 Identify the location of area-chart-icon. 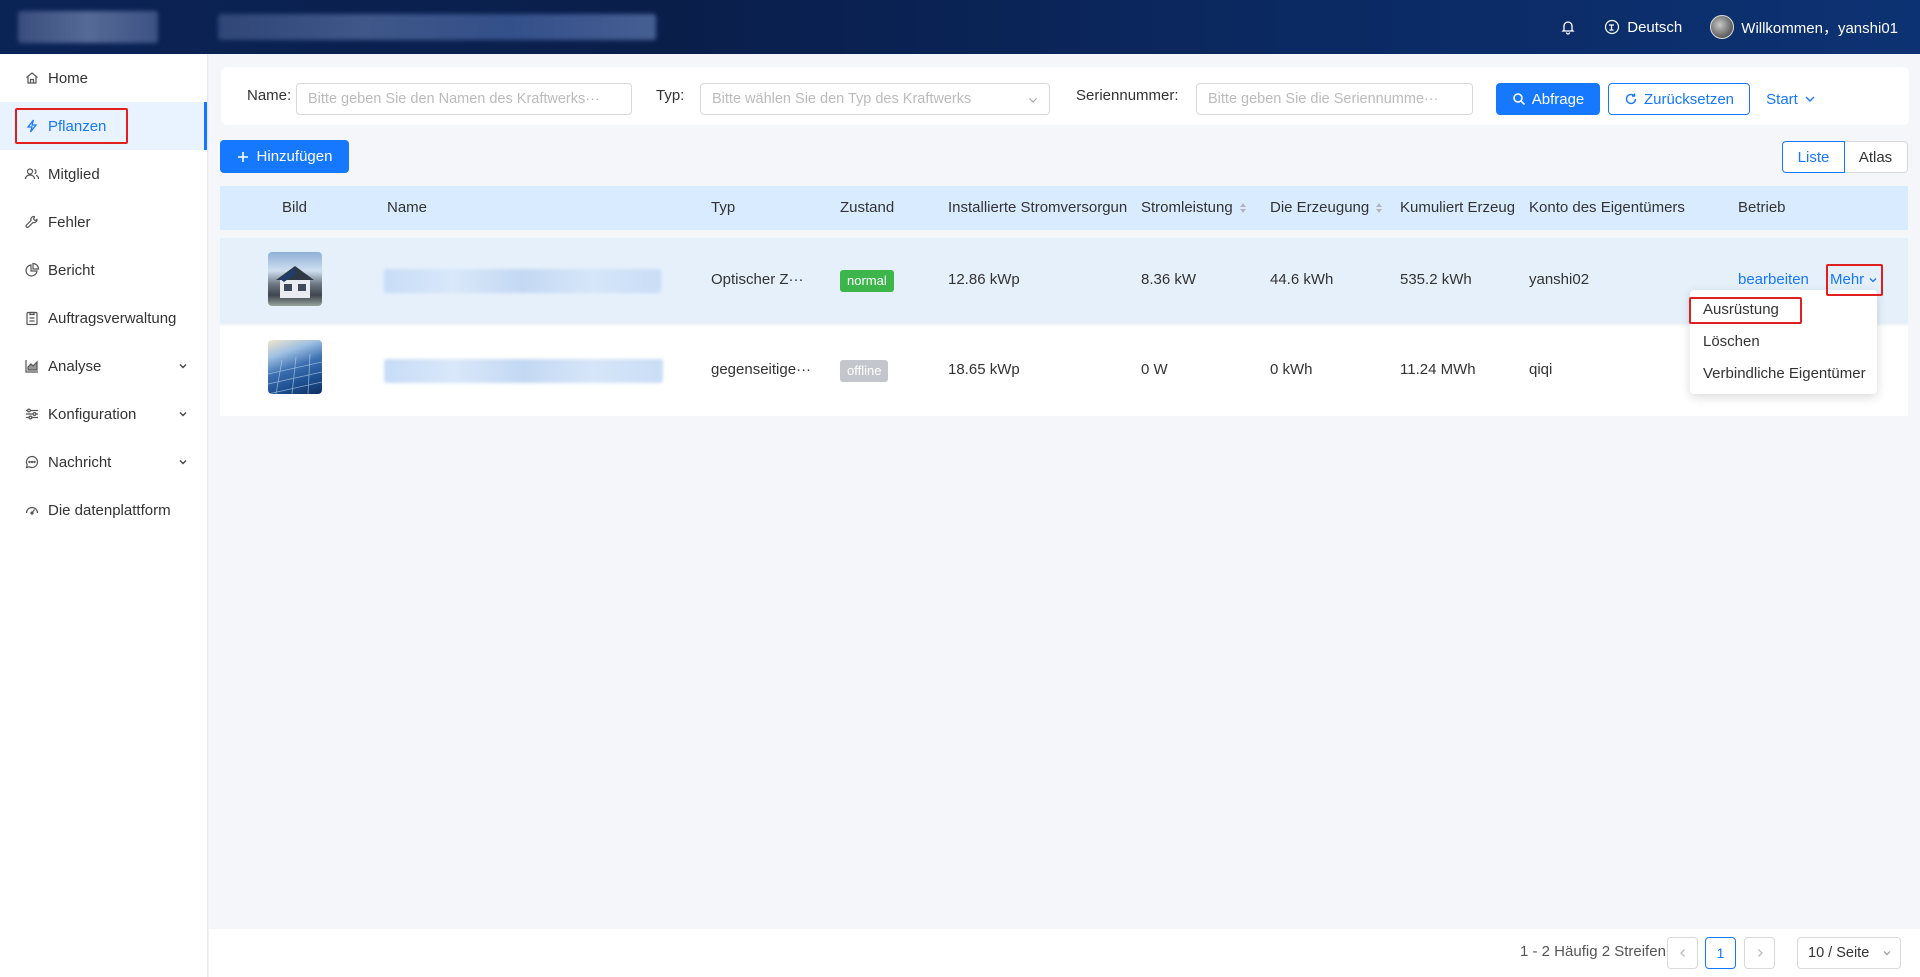
(32, 366).